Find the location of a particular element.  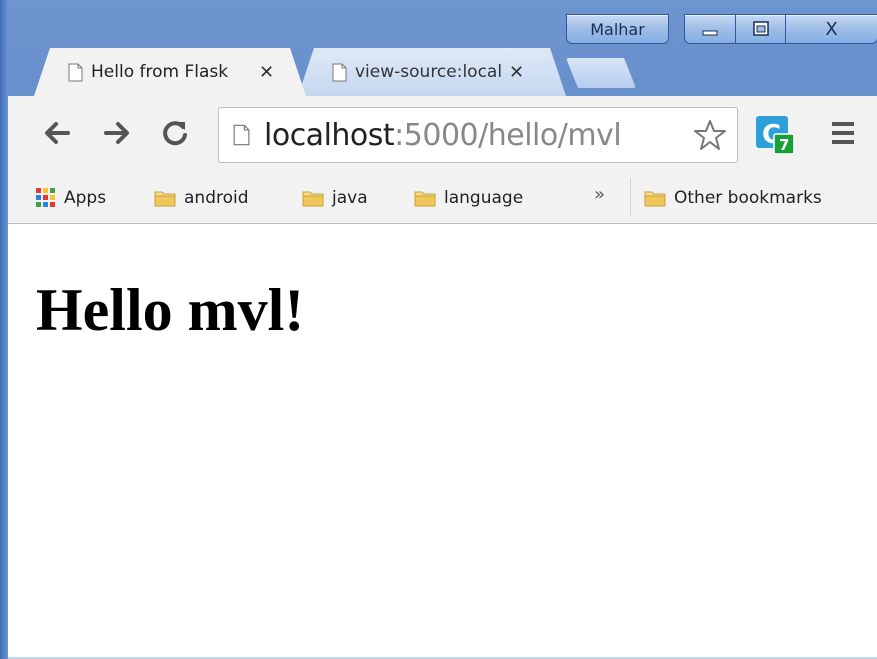

back-button is located at coordinates (57, 133).